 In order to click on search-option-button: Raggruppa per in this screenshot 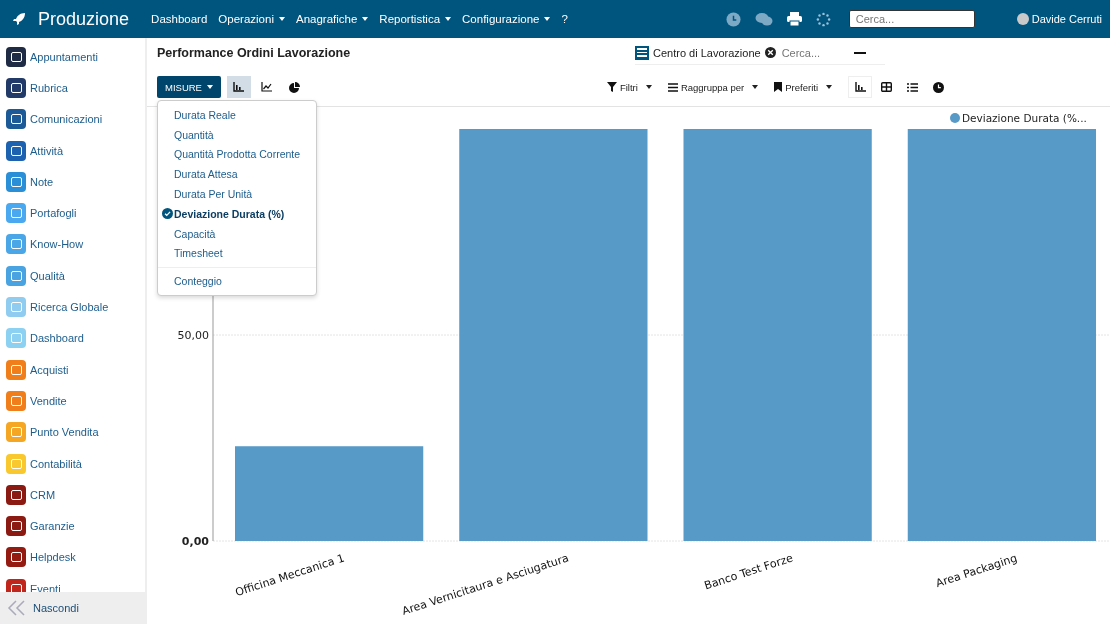, I will do `click(713, 87)`.